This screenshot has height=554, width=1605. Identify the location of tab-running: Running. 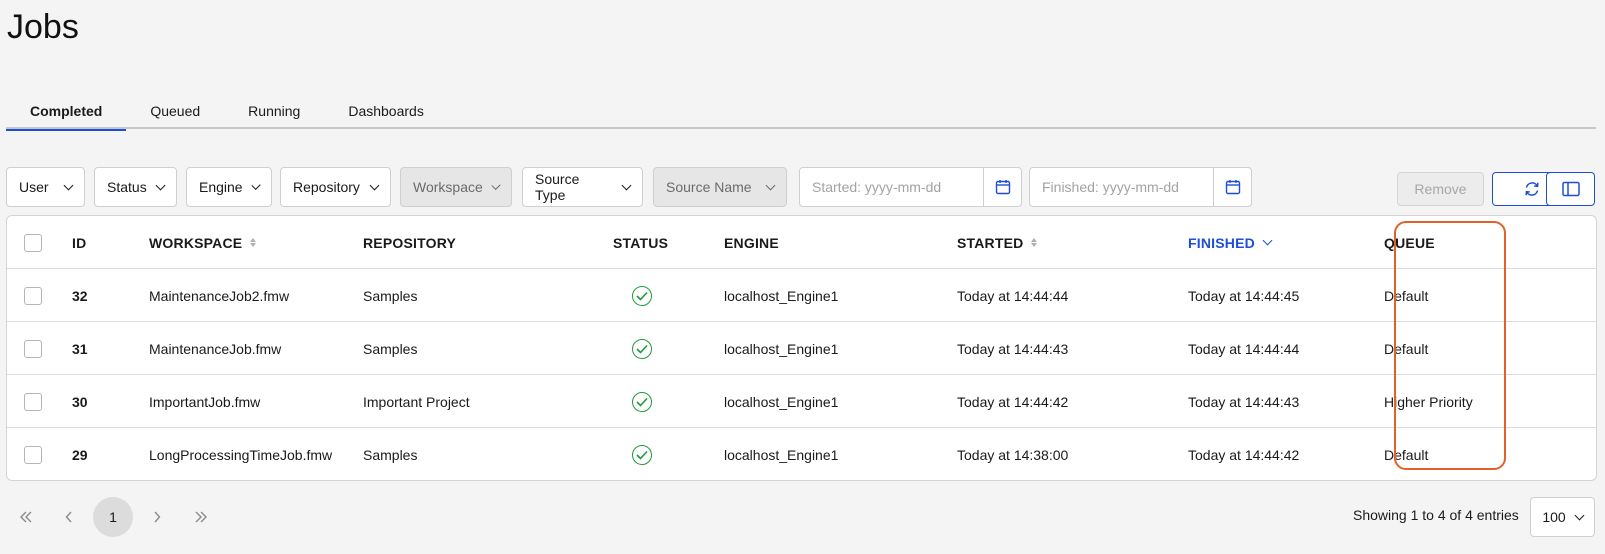
(274, 110).